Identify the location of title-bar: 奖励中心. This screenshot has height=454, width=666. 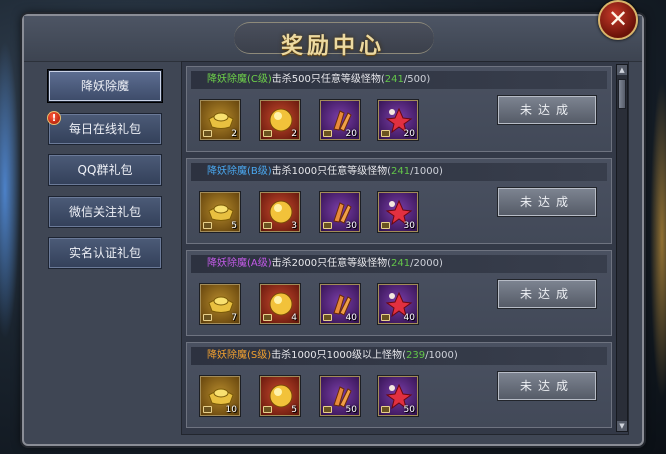
(333, 39).